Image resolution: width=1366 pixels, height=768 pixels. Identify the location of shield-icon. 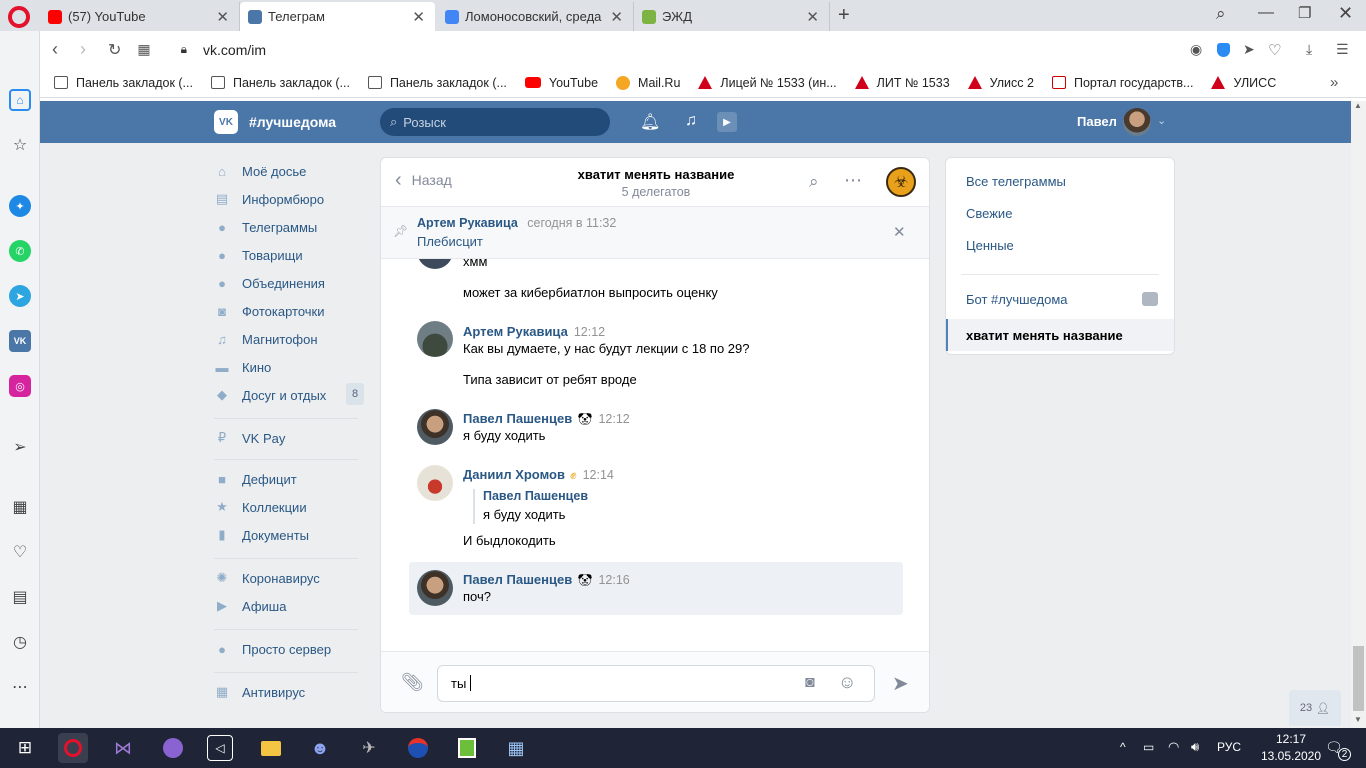
(1223, 49).